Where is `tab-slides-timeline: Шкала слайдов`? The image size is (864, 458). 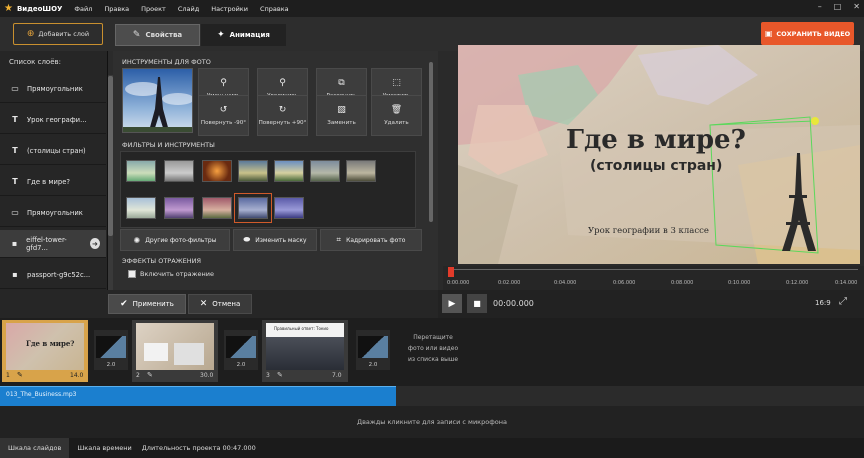 tab-slides-timeline: Шкала слайдов is located at coordinates (35, 448).